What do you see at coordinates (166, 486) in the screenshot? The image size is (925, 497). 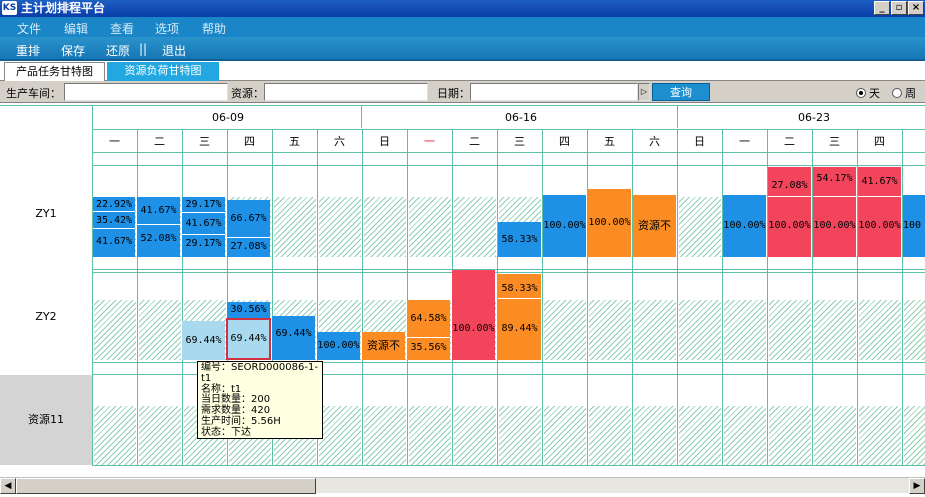 I see `scrollbar-thumb` at bounding box center [166, 486].